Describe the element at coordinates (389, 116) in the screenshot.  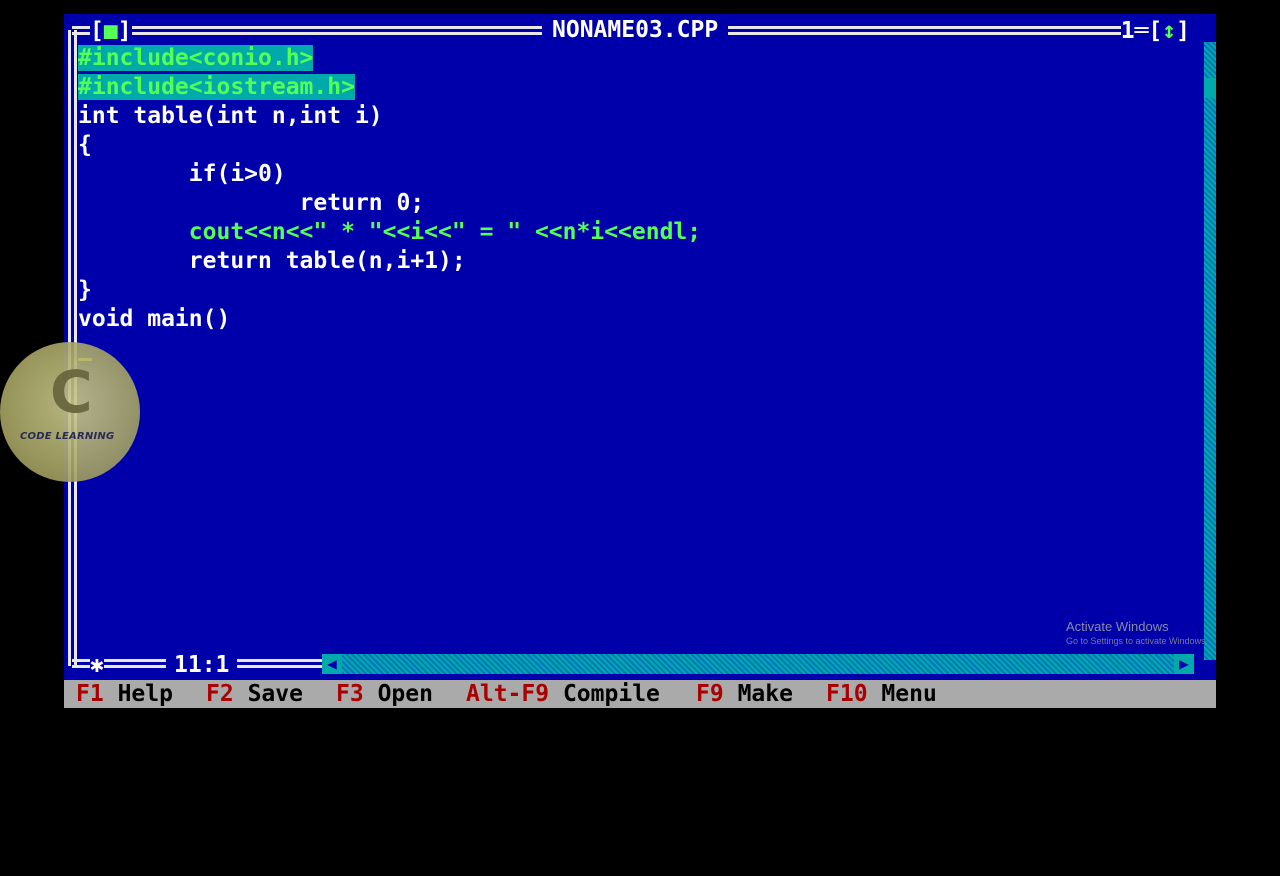
I see `code-line: int table(int n,int i)` at that location.